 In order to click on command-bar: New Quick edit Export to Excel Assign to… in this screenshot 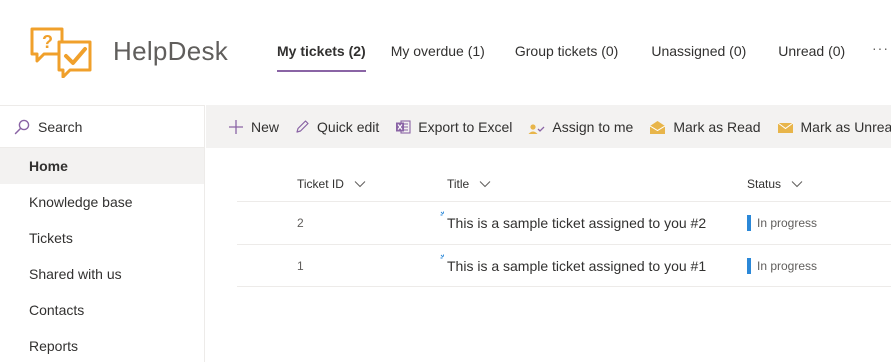, I will do `click(548, 126)`.